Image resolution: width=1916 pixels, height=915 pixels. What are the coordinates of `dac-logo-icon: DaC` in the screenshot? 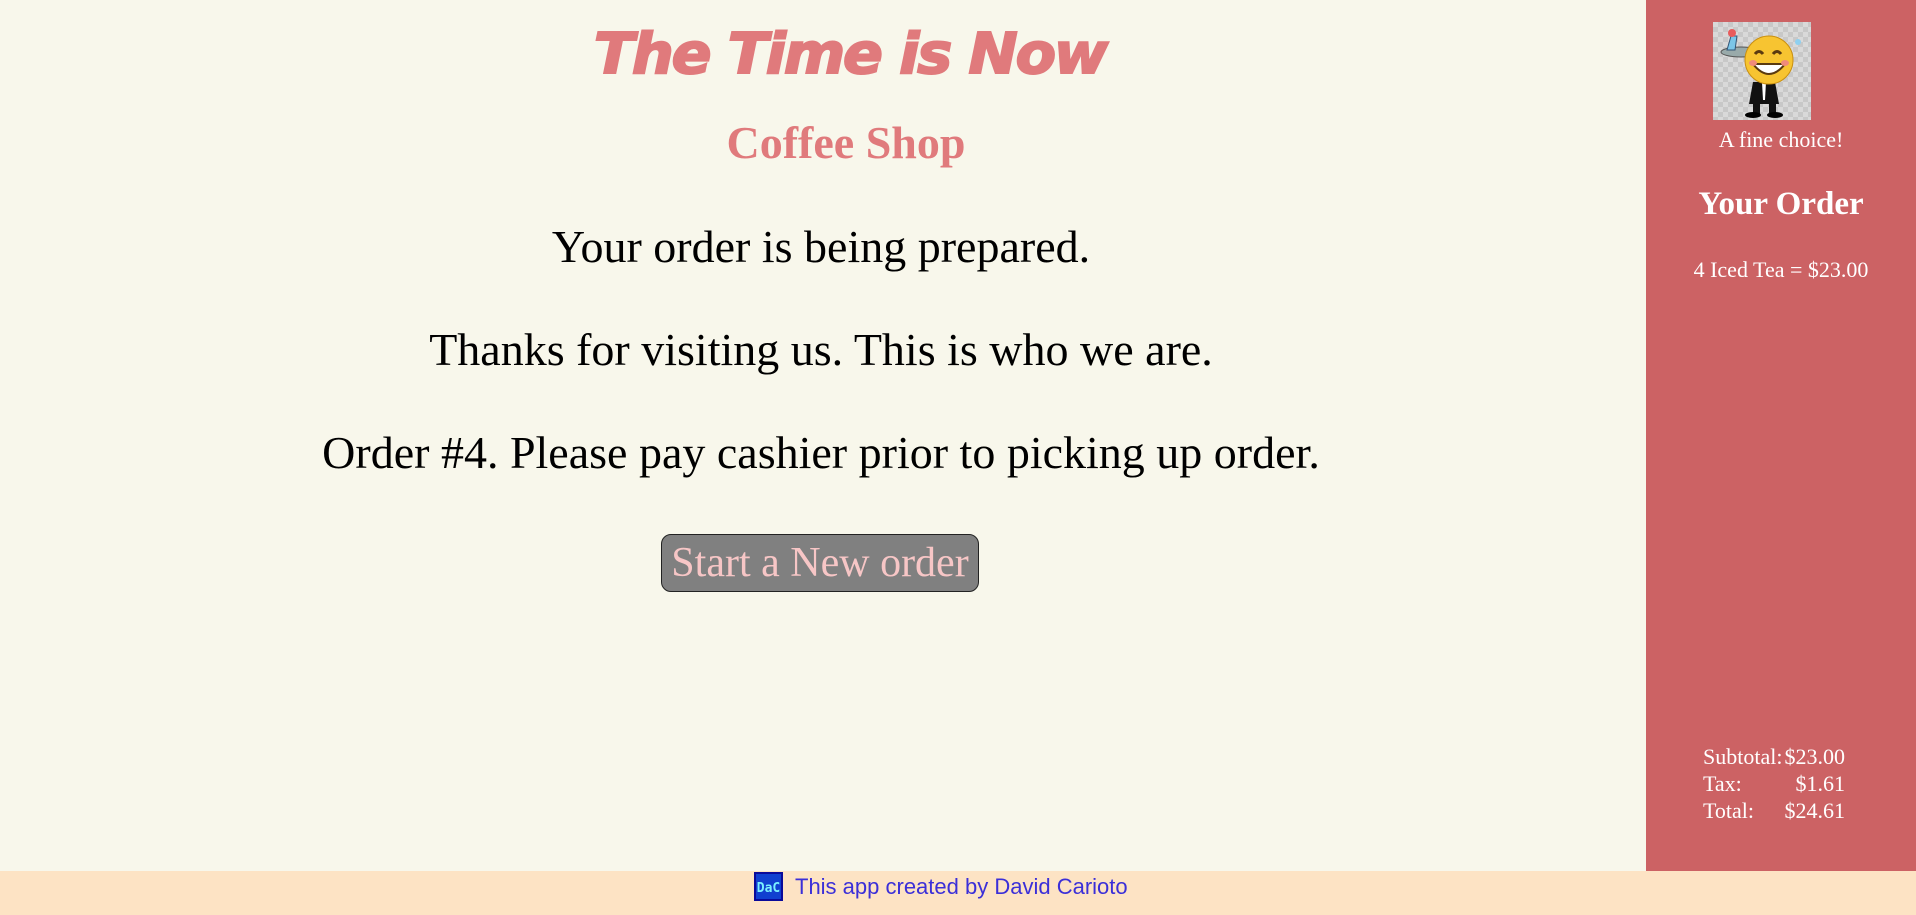 It's located at (768, 886).